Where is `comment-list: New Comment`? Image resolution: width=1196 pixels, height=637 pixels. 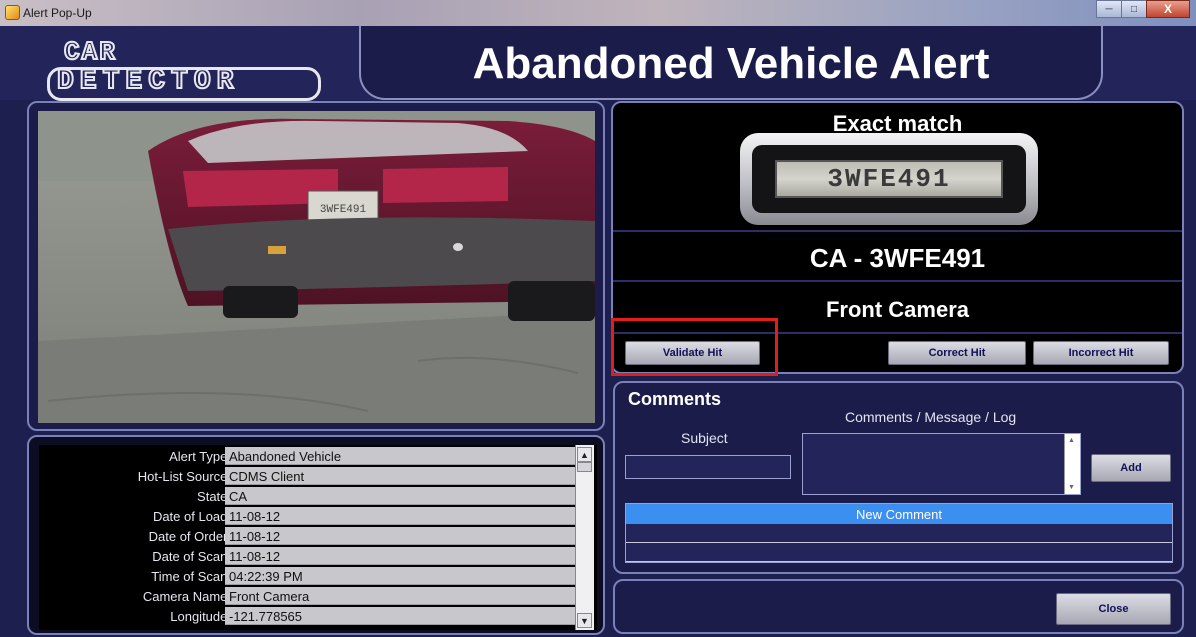 comment-list: New Comment is located at coordinates (899, 533).